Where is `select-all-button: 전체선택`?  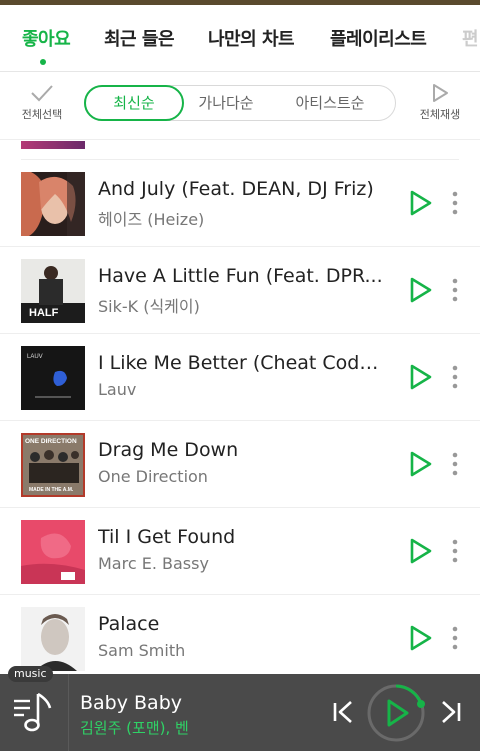 select-all-button: 전체선택 is located at coordinates (42, 102).